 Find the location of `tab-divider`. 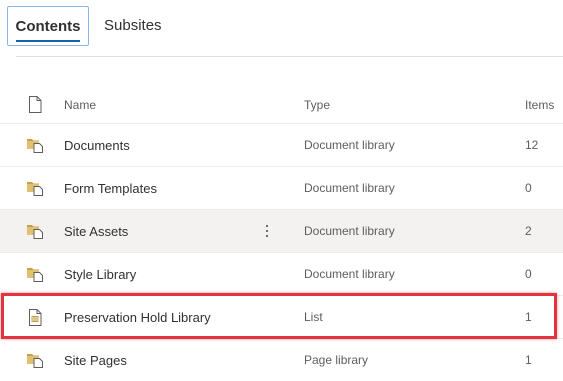

tab-divider is located at coordinates (289, 56).